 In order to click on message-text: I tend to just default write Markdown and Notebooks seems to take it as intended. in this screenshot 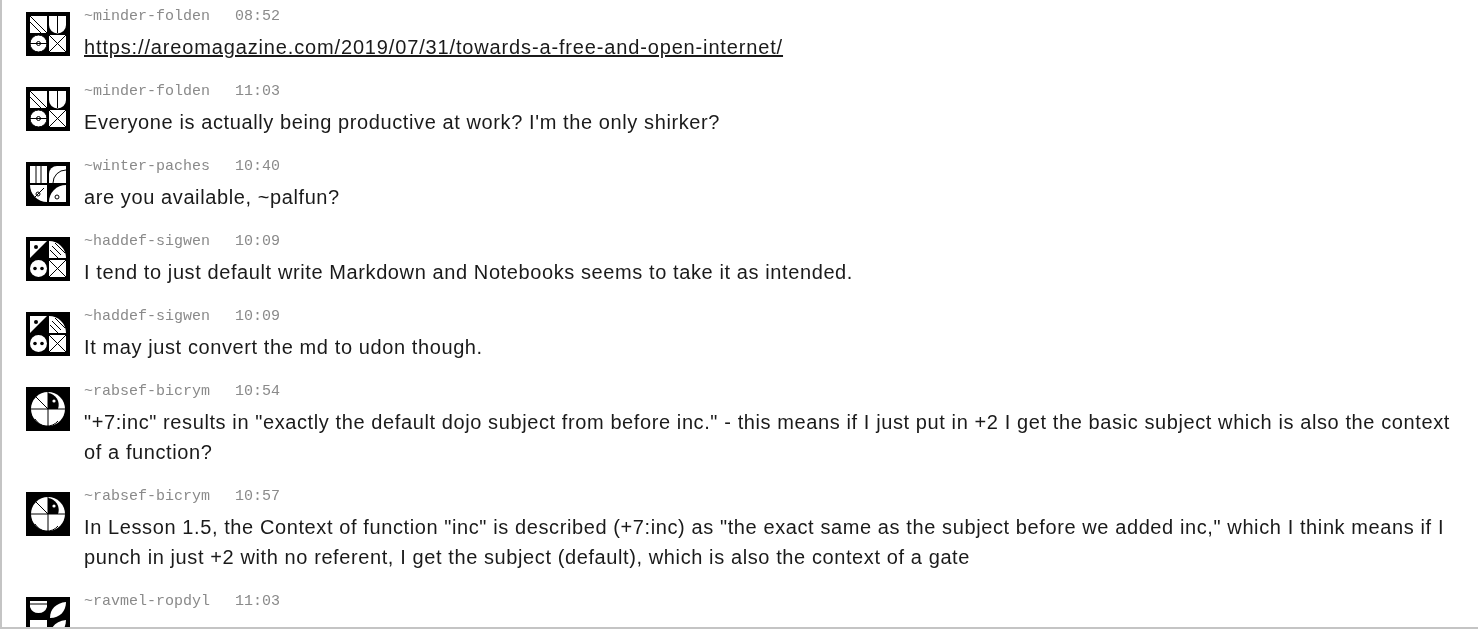, I will do `click(469, 272)`.